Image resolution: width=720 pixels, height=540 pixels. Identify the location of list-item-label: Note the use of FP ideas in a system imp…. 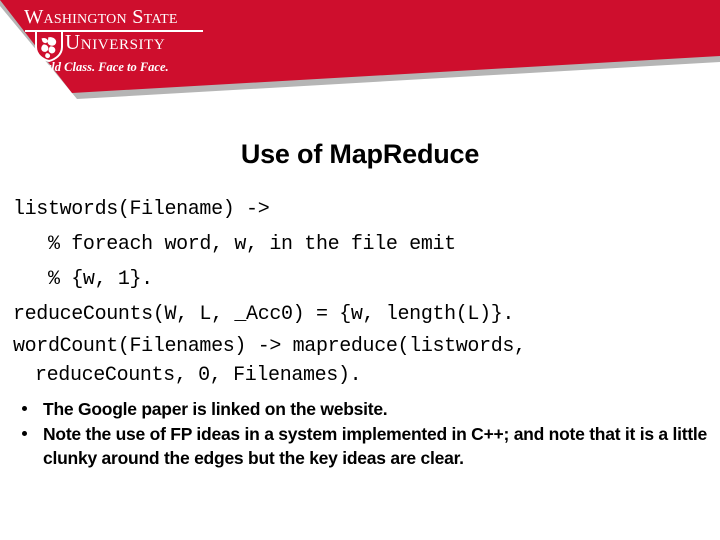
(375, 446).